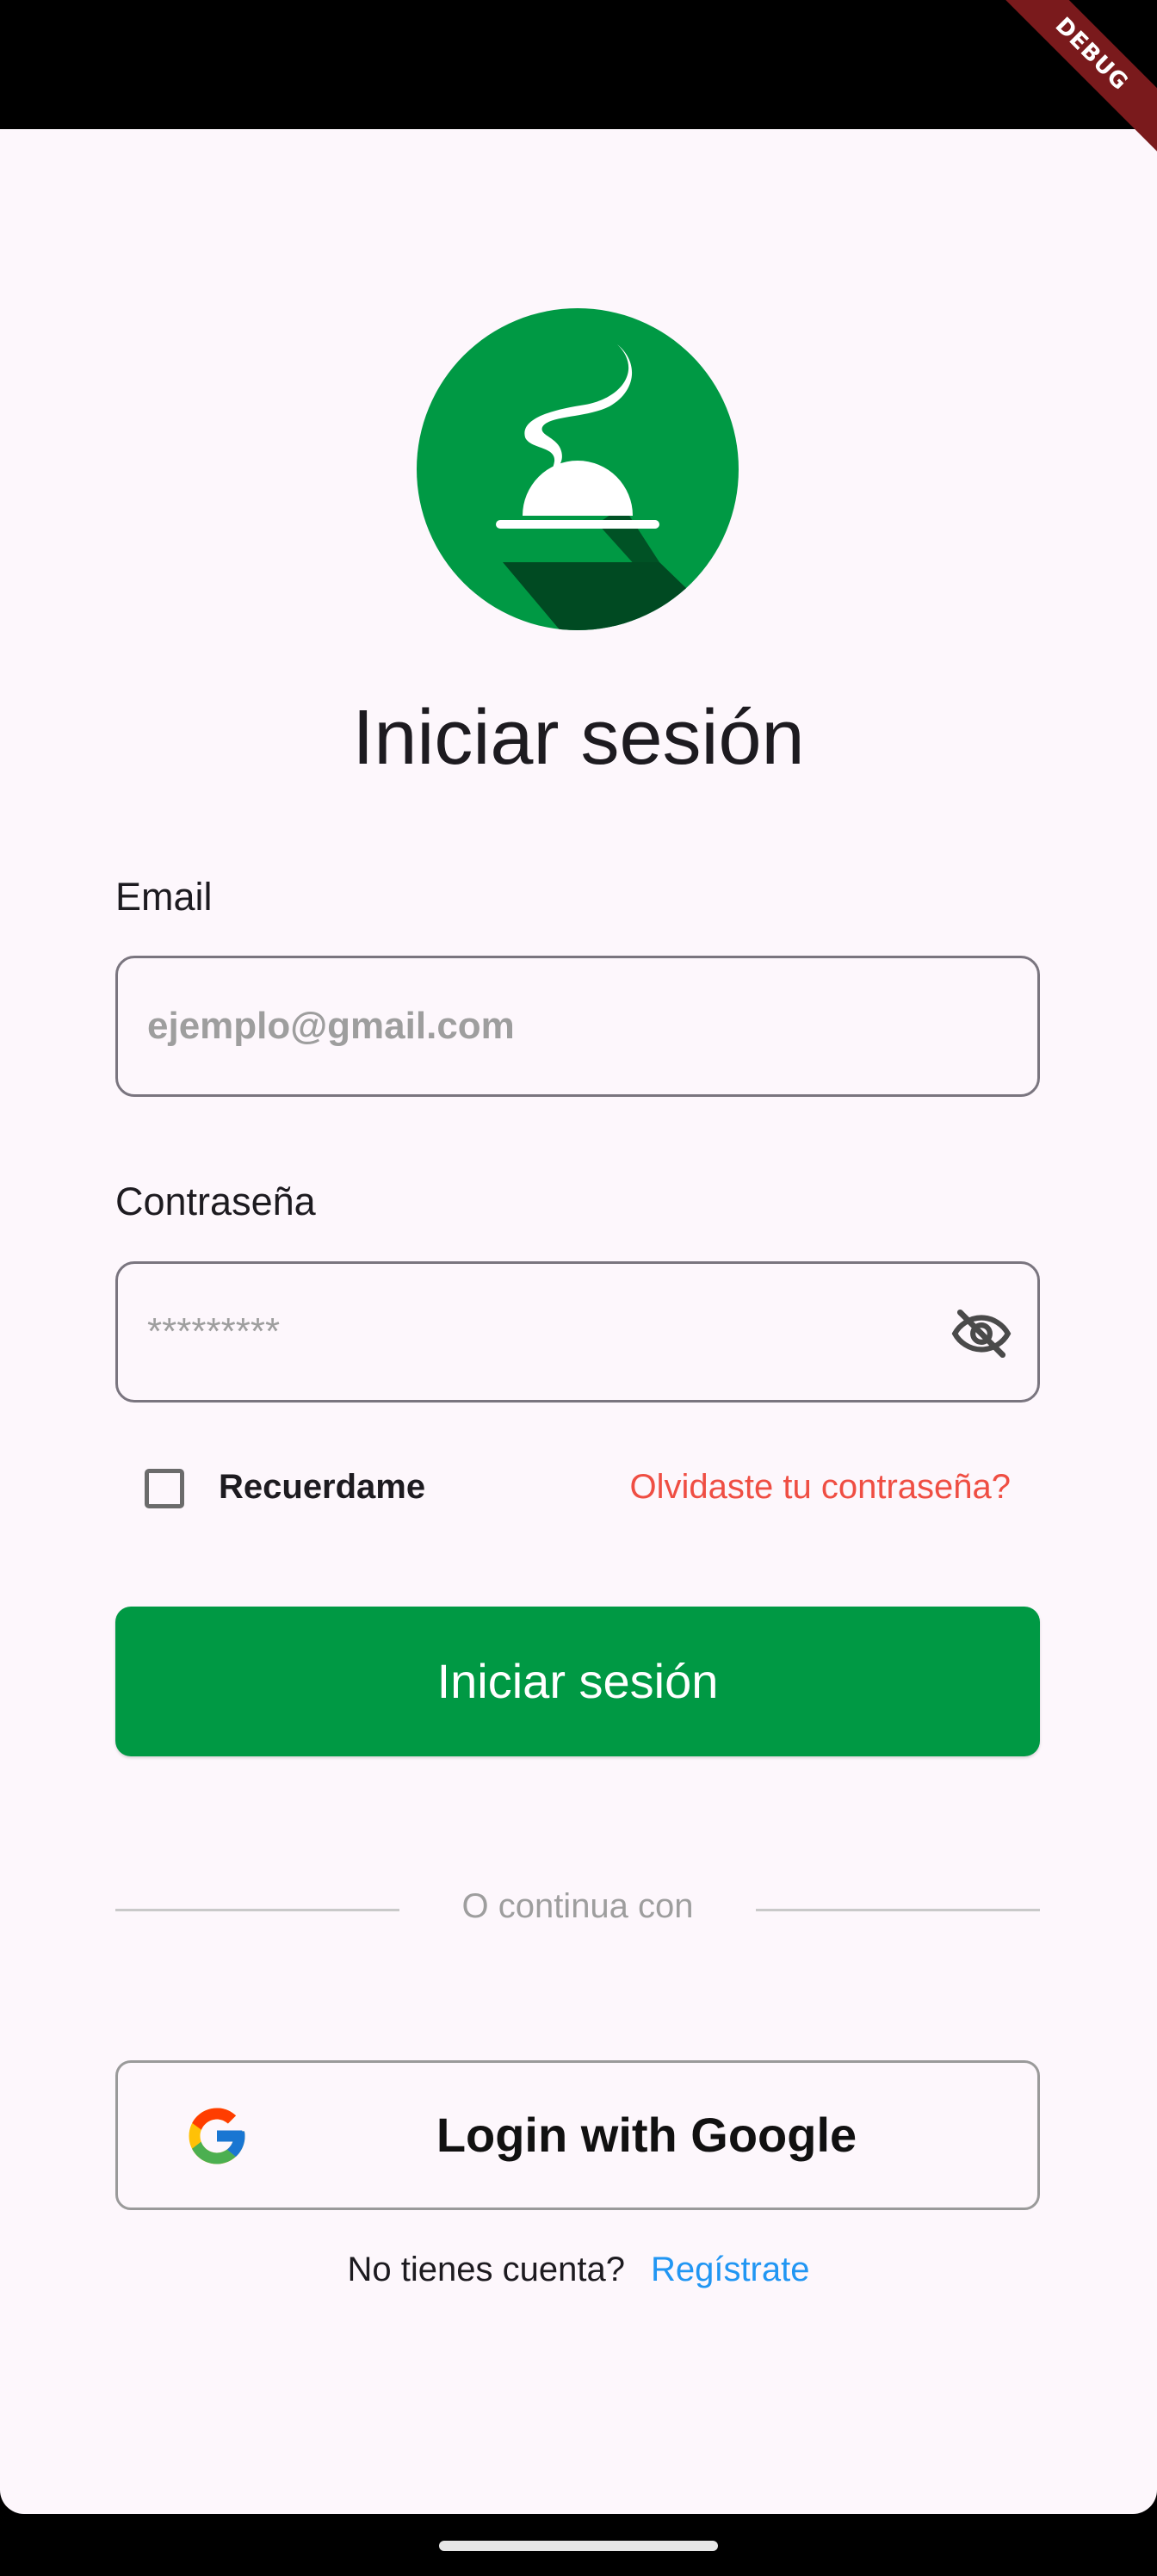 The height and width of the screenshot is (2576, 1157). Describe the element at coordinates (215, 1201) in the screenshot. I see `password-label: Contraseña` at that location.